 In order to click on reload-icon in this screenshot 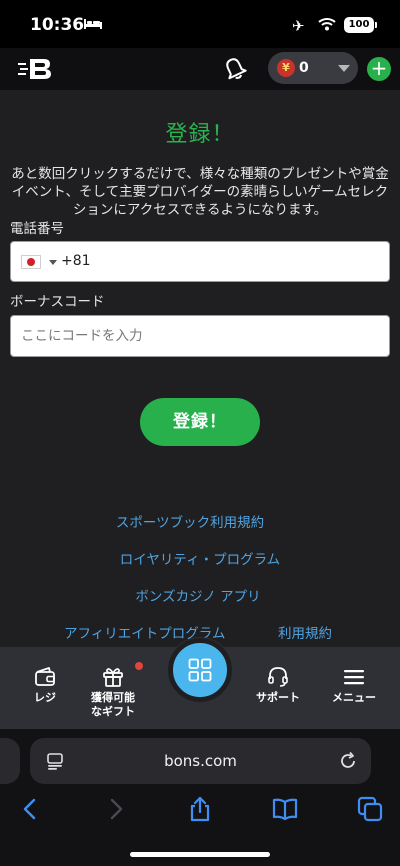, I will do `click(348, 761)`.